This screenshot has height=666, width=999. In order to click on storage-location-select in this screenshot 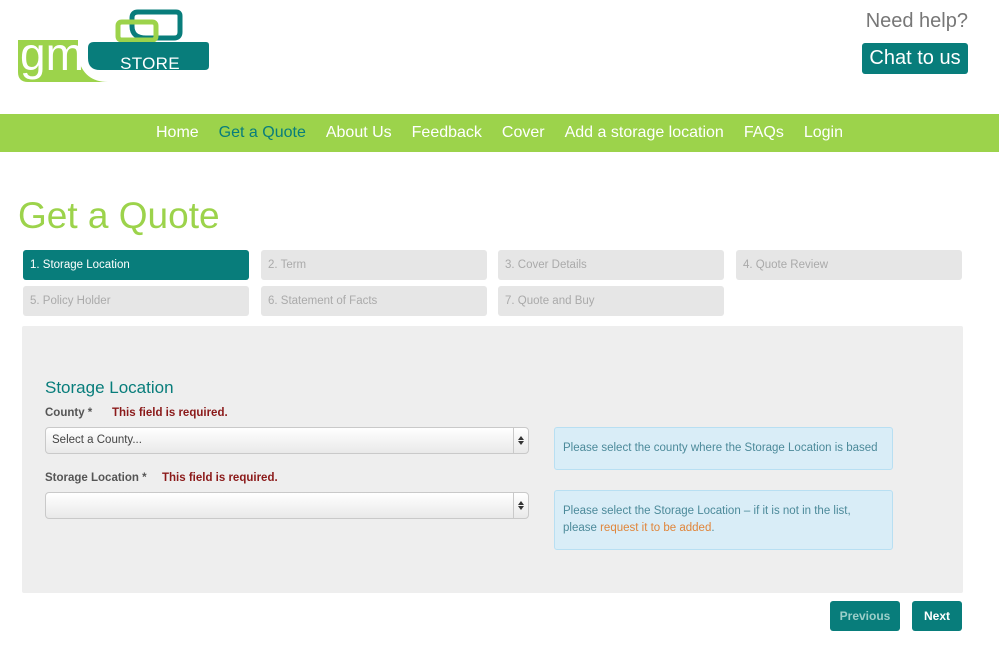, I will do `click(287, 505)`.